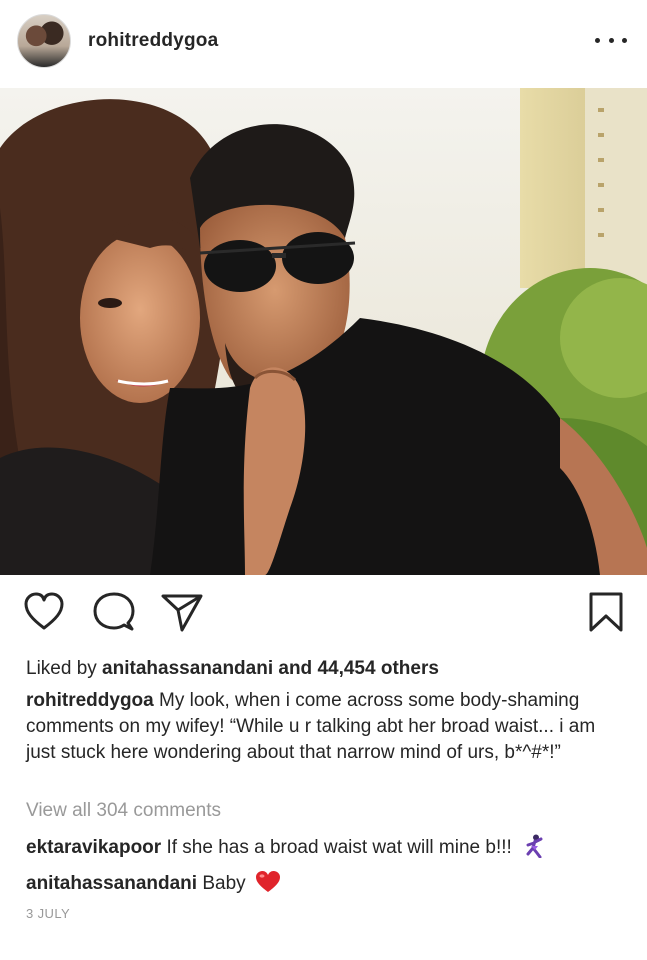 The width and height of the screenshot is (647, 960). What do you see at coordinates (44, 612) in the screenshot?
I see `heart-outline-icon` at bounding box center [44, 612].